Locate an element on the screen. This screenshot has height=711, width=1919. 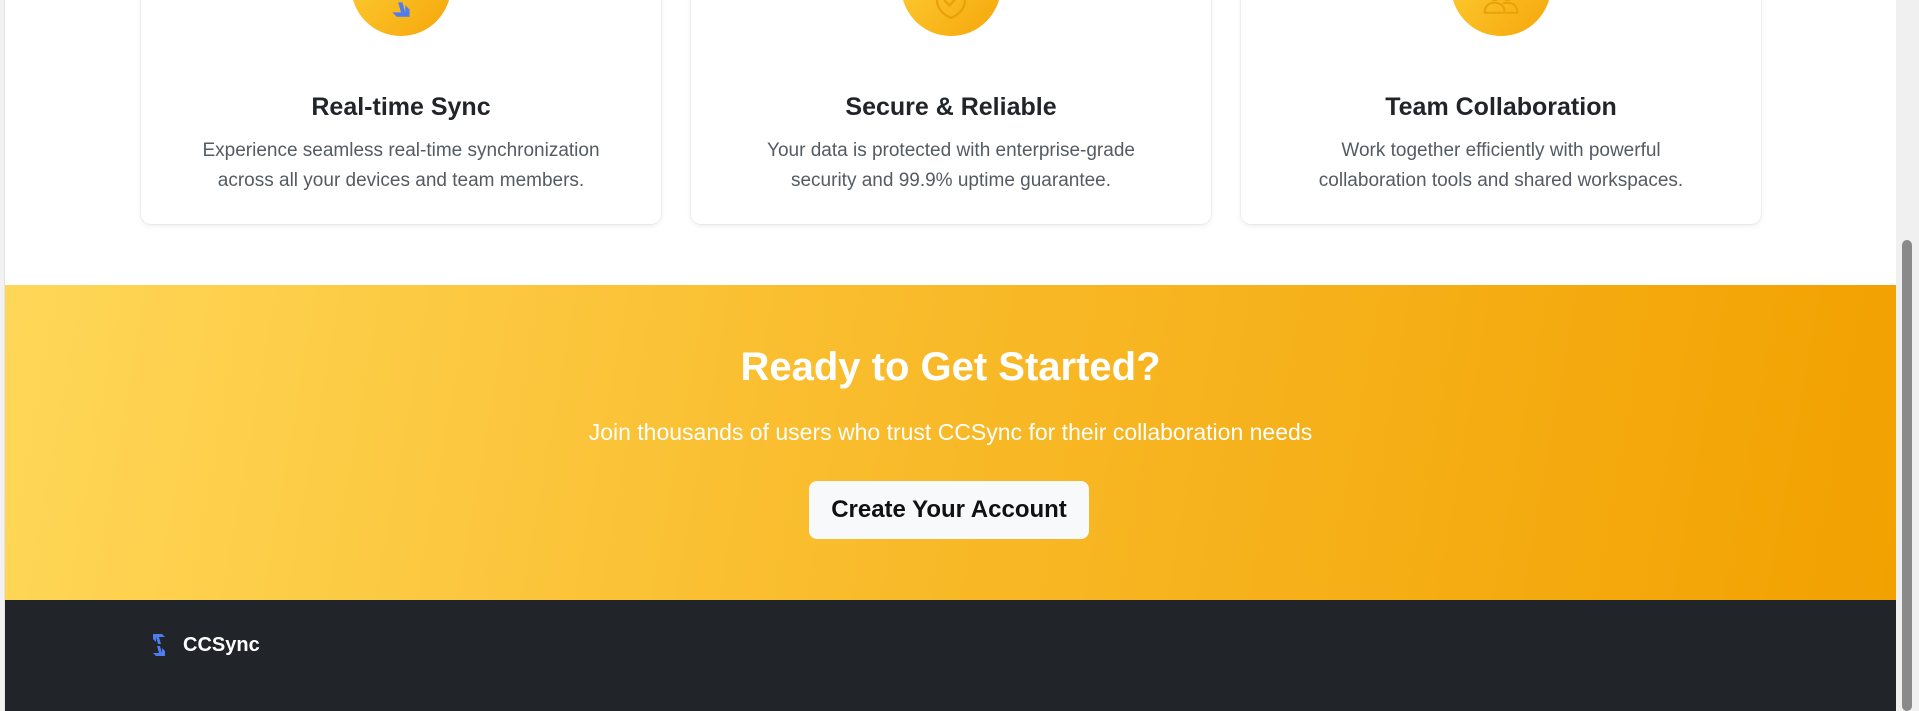
scrollbar-thumb is located at coordinates (1907, 475).